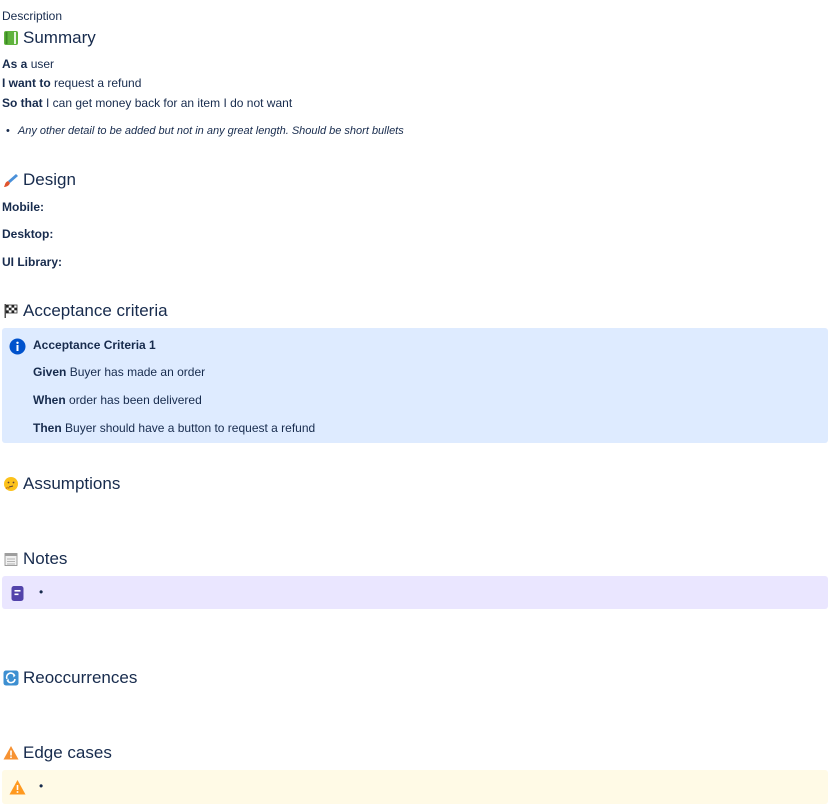  What do you see at coordinates (117, 400) in the screenshot?
I see `when-line: When order has been delivered` at bounding box center [117, 400].